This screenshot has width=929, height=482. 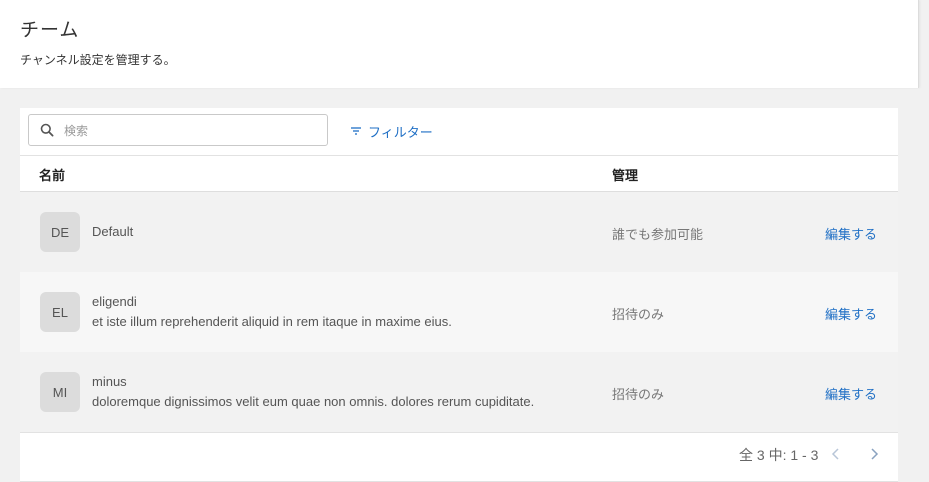 I want to click on column-header-name: 名前, so click(x=52, y=175).